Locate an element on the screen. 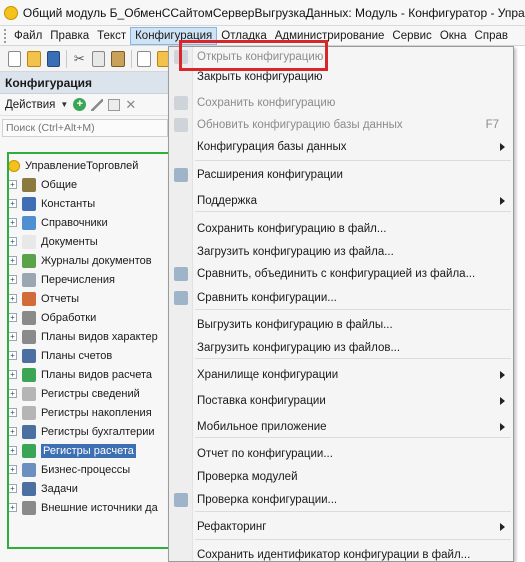  menu-item: Обновить конфигурацию базы данных F7 is located at coordinates (341, 125).